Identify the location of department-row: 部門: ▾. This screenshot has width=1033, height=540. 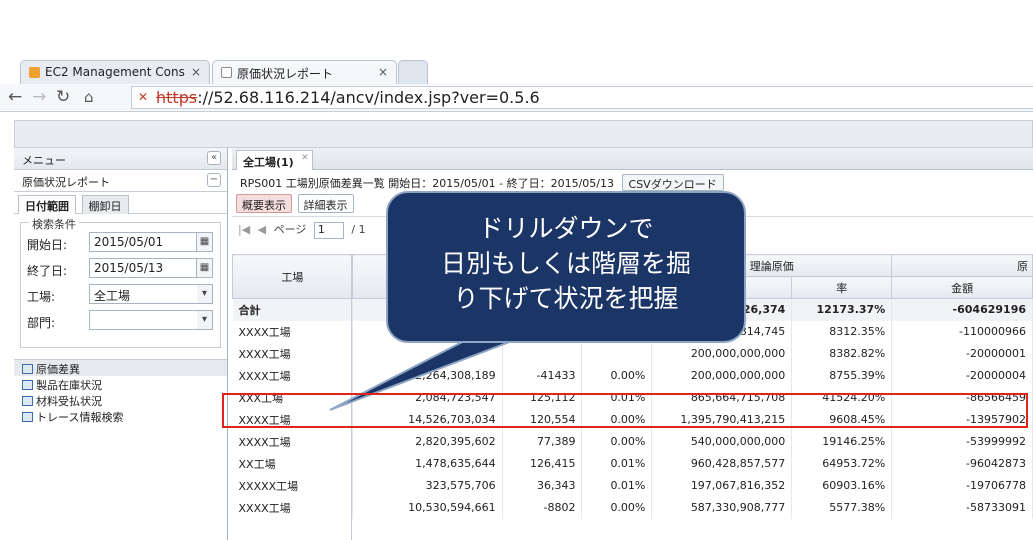
(120, 321).